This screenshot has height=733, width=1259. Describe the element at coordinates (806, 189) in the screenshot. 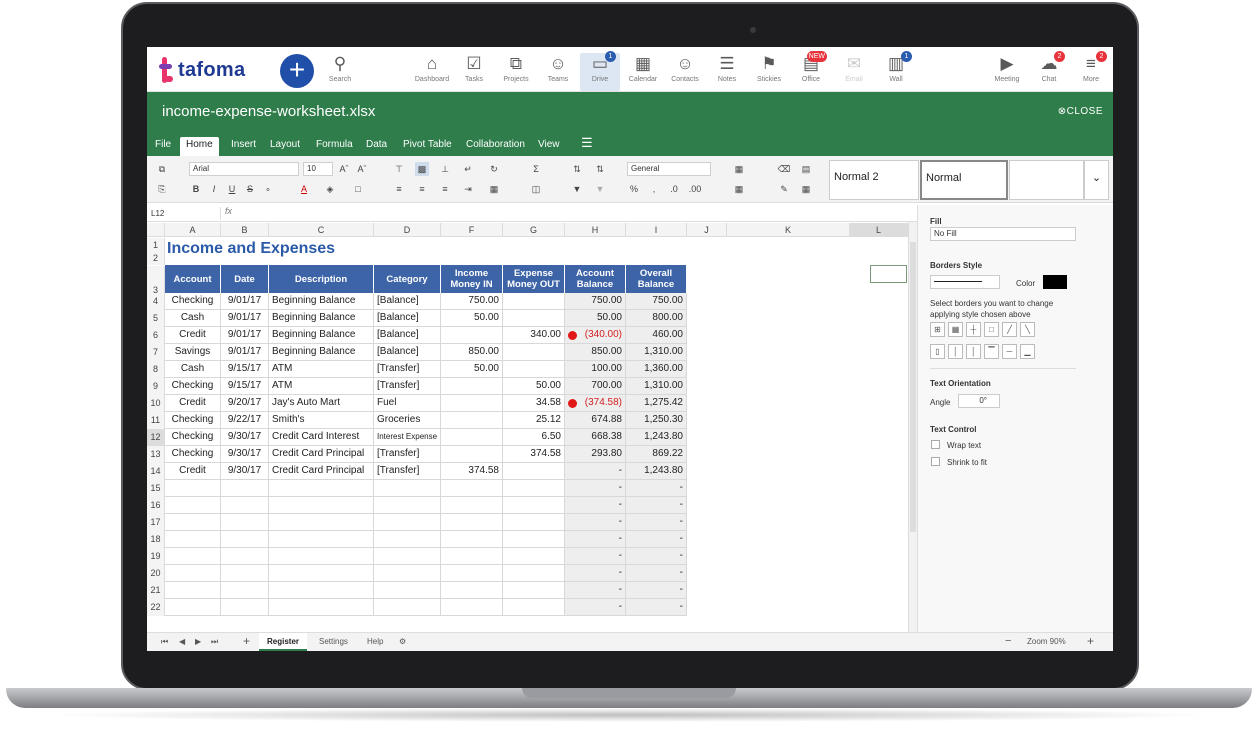

I see `table-icon: ▦` at that location.